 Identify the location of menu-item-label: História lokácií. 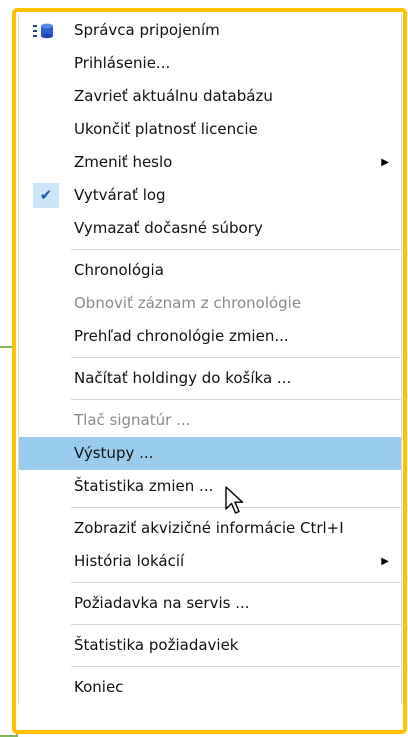
(129, 561).